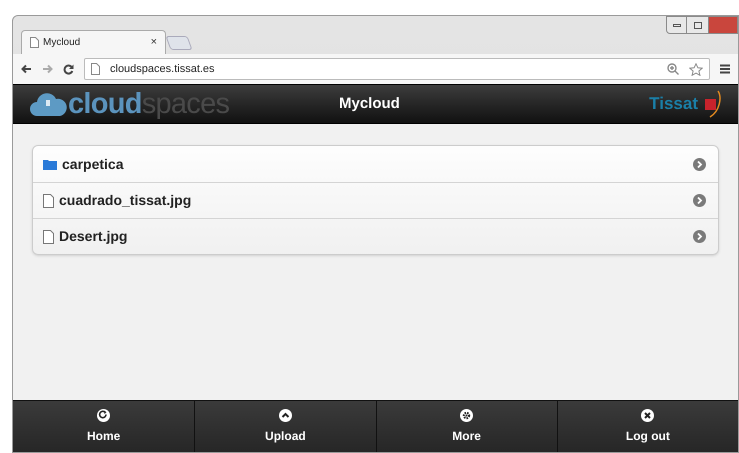  Describe the element at coordinates (68, 69) in the screenshot. I see `reload-icon` at that location.